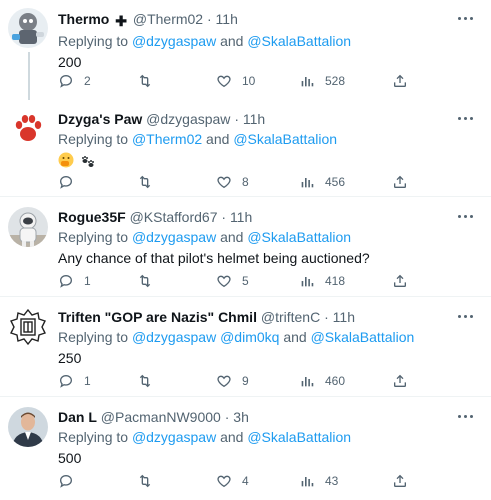 The image size is (491, 500). I want to click on display-name: Dan L, so click(77, 417).